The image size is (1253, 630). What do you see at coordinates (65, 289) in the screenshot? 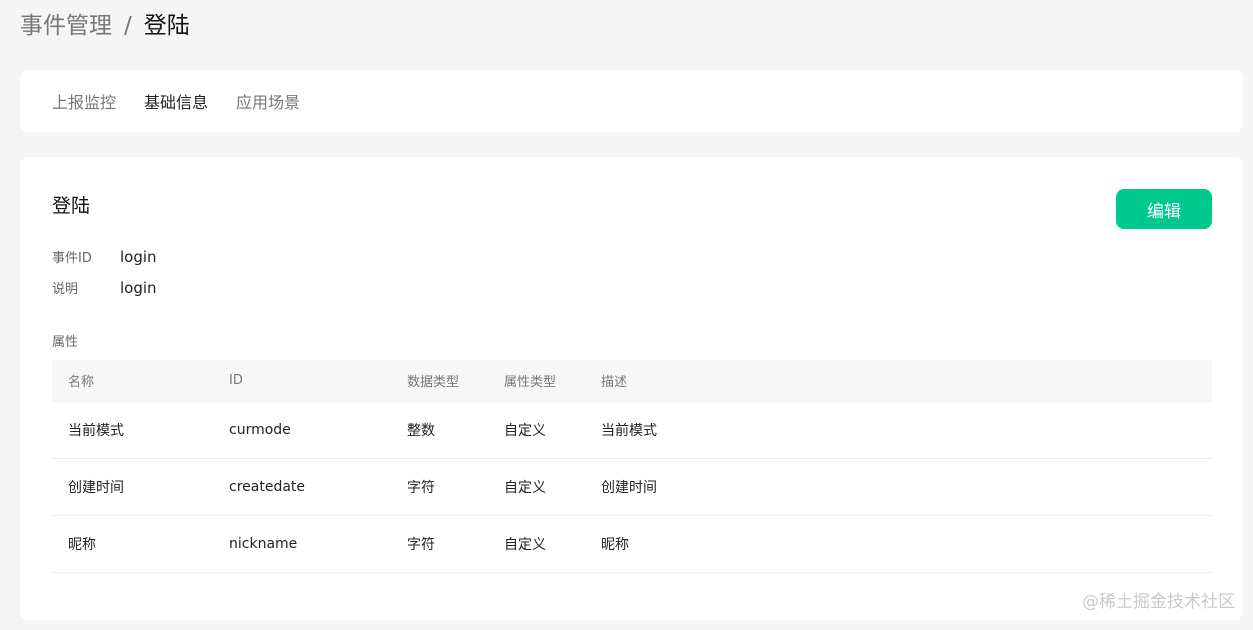
I see `event-desc-label: 说明` at bounding box center [65, 289].